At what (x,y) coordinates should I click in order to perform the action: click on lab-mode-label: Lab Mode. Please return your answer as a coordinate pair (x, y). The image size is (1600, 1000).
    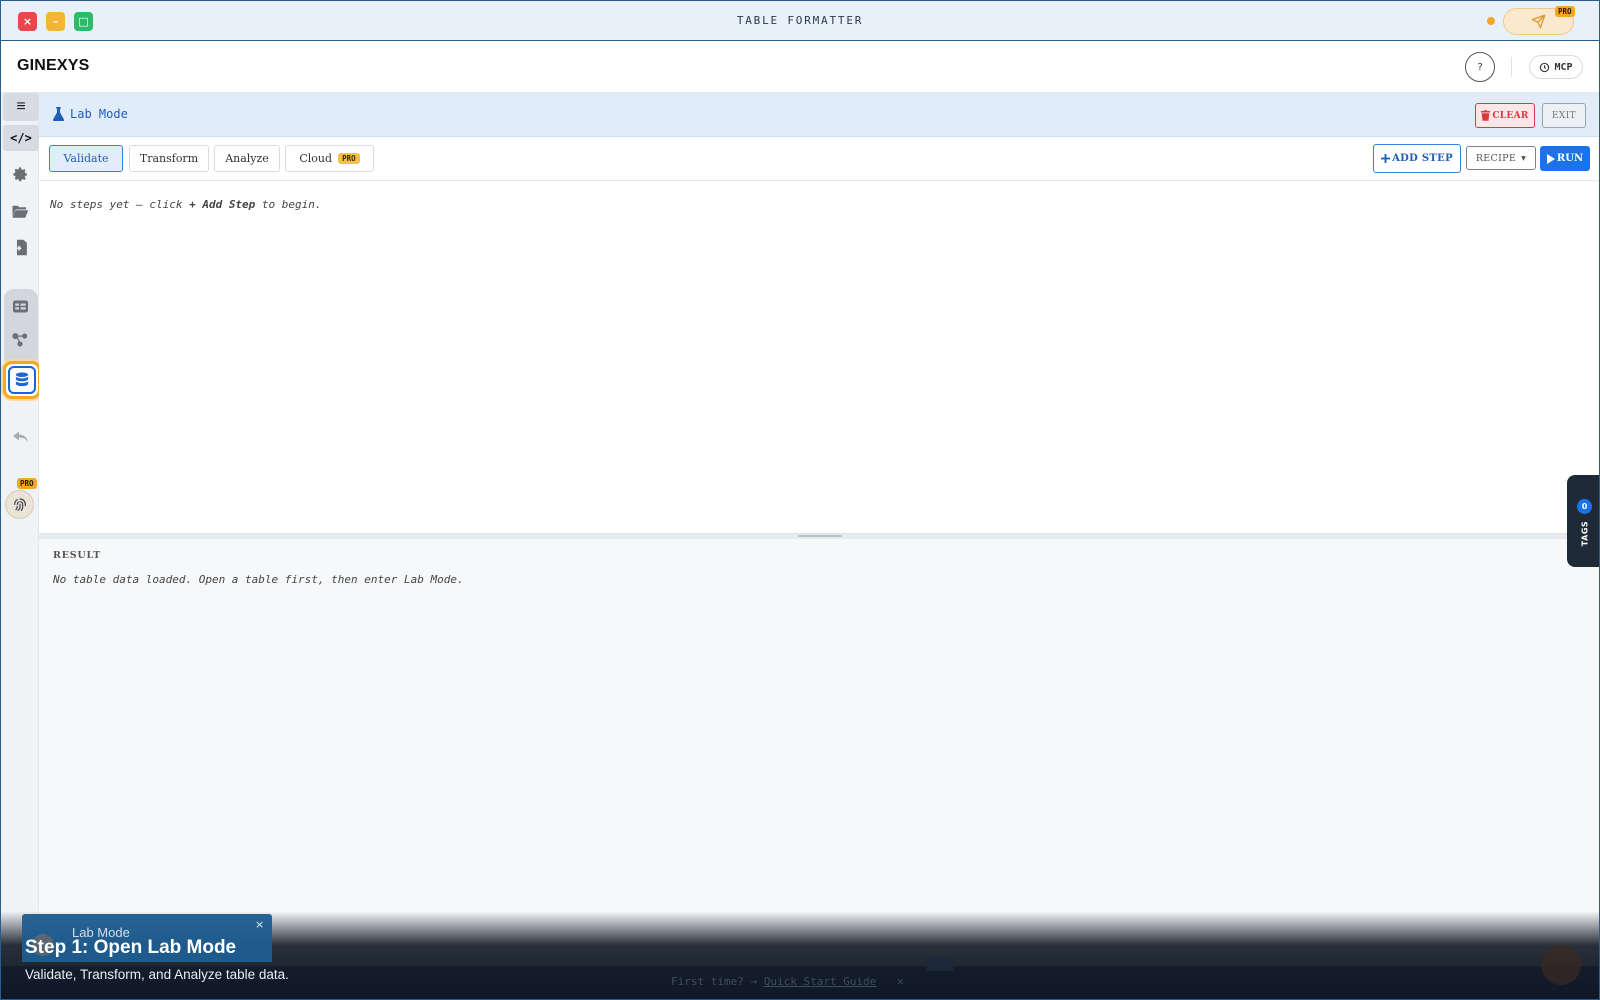
    Looking at the image, I should click on (99, 114).